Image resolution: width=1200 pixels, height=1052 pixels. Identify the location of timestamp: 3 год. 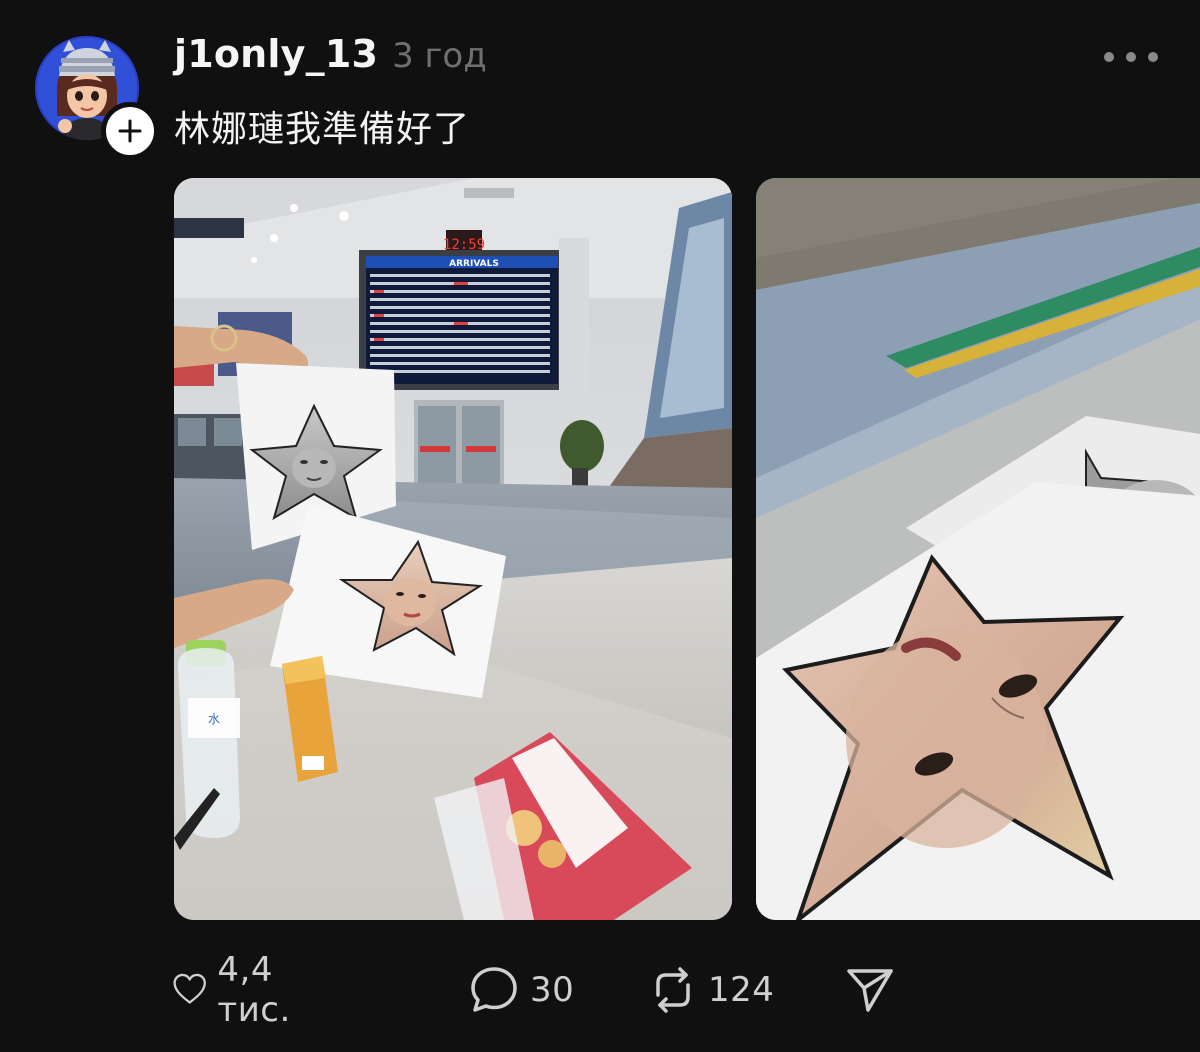
(439, 56).